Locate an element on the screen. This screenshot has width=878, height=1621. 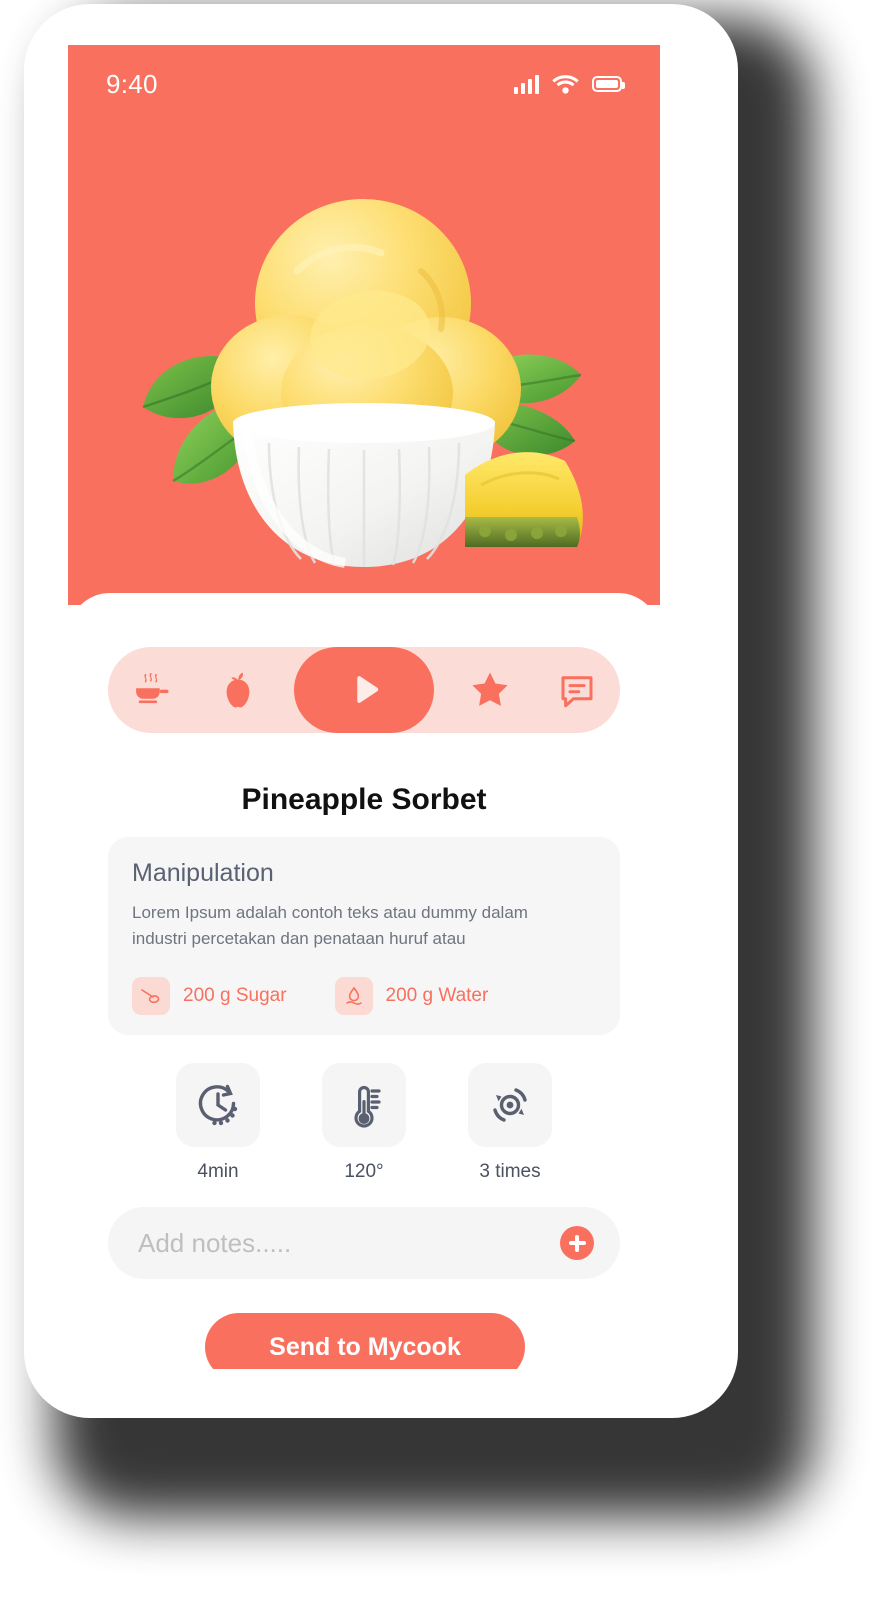
tab-ingredients is located at coordinates (238, 690).